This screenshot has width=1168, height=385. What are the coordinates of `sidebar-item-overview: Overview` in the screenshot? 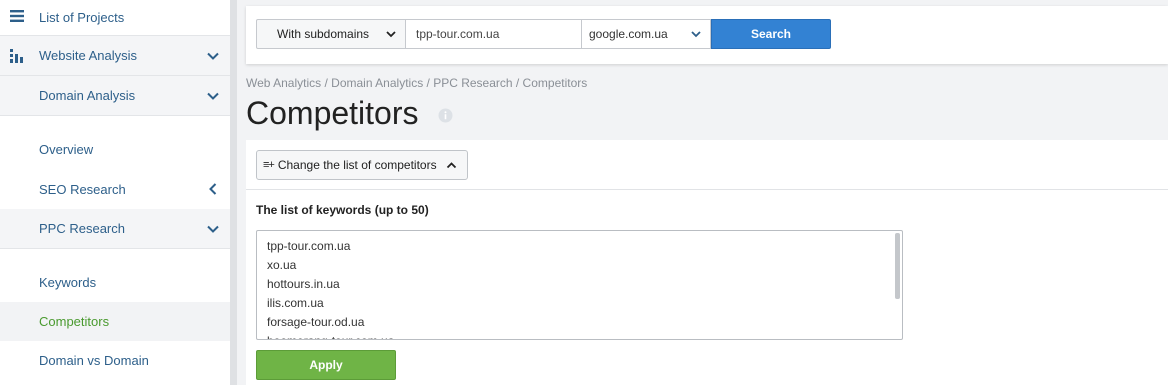 It's located at (115, 149).